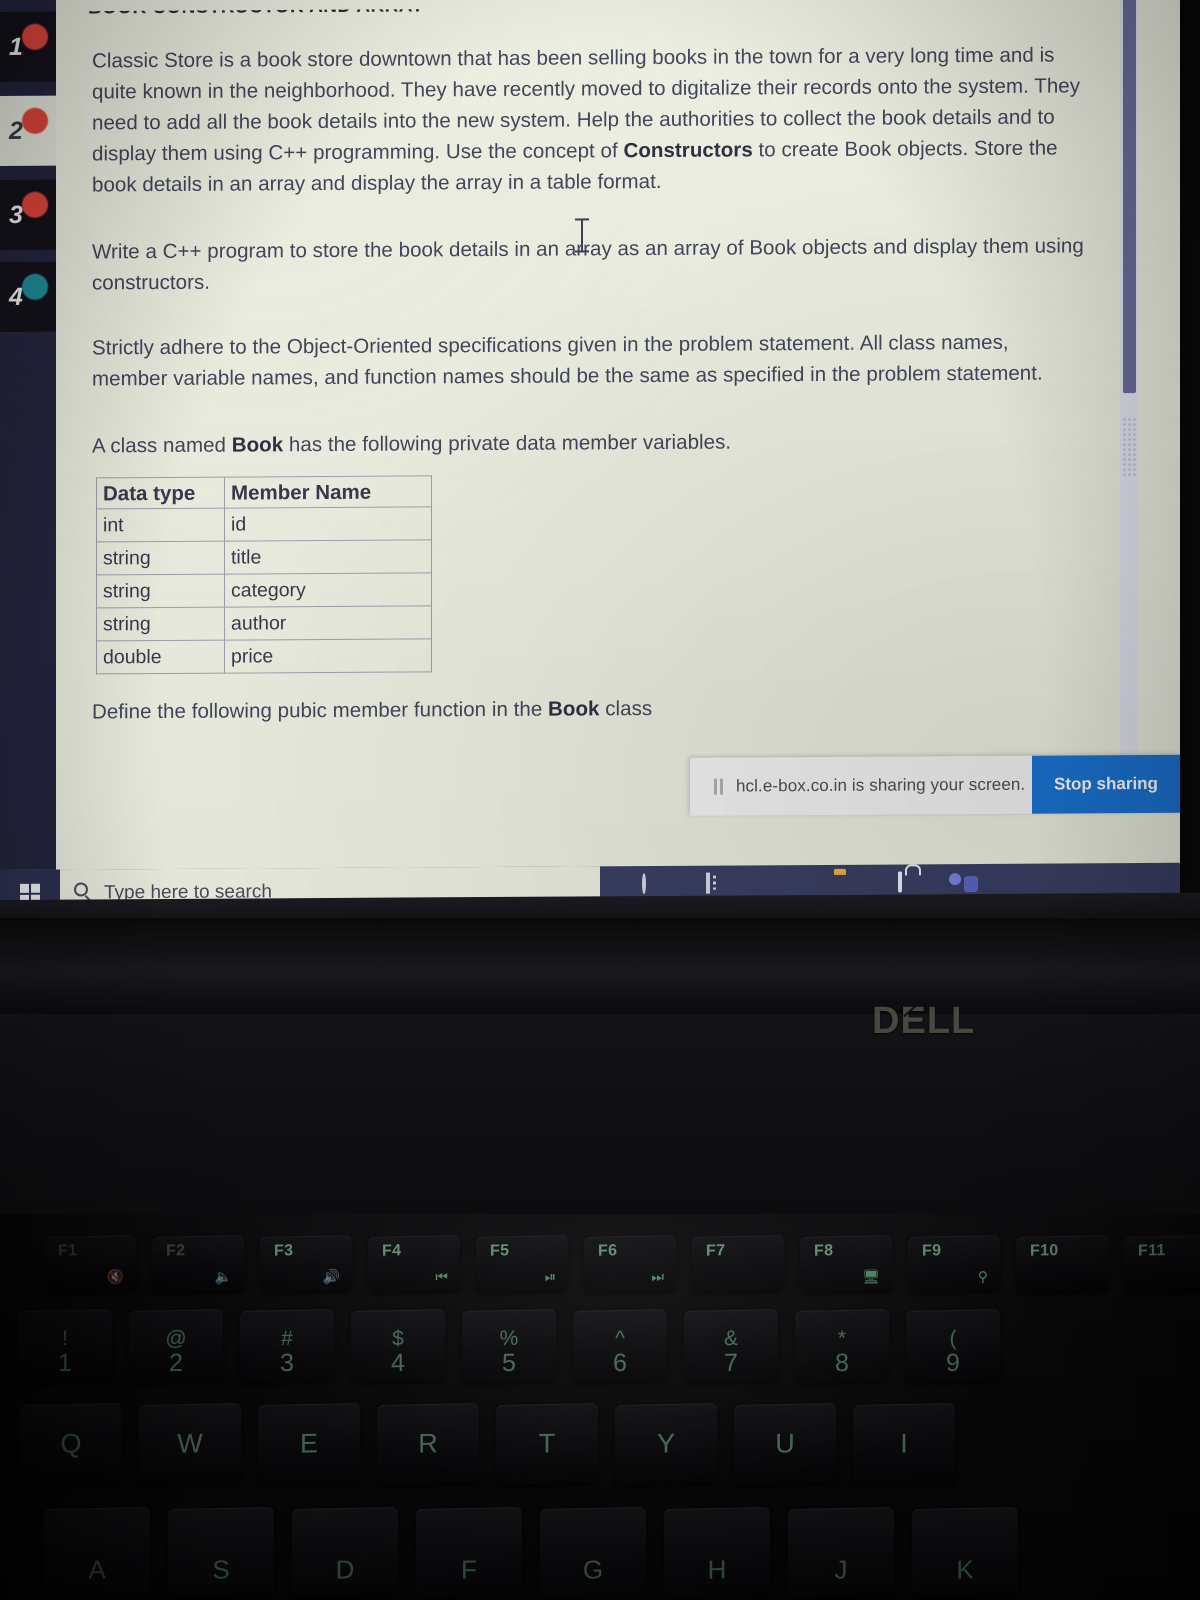  I want to click on key-g: G, so click(593, 1552).